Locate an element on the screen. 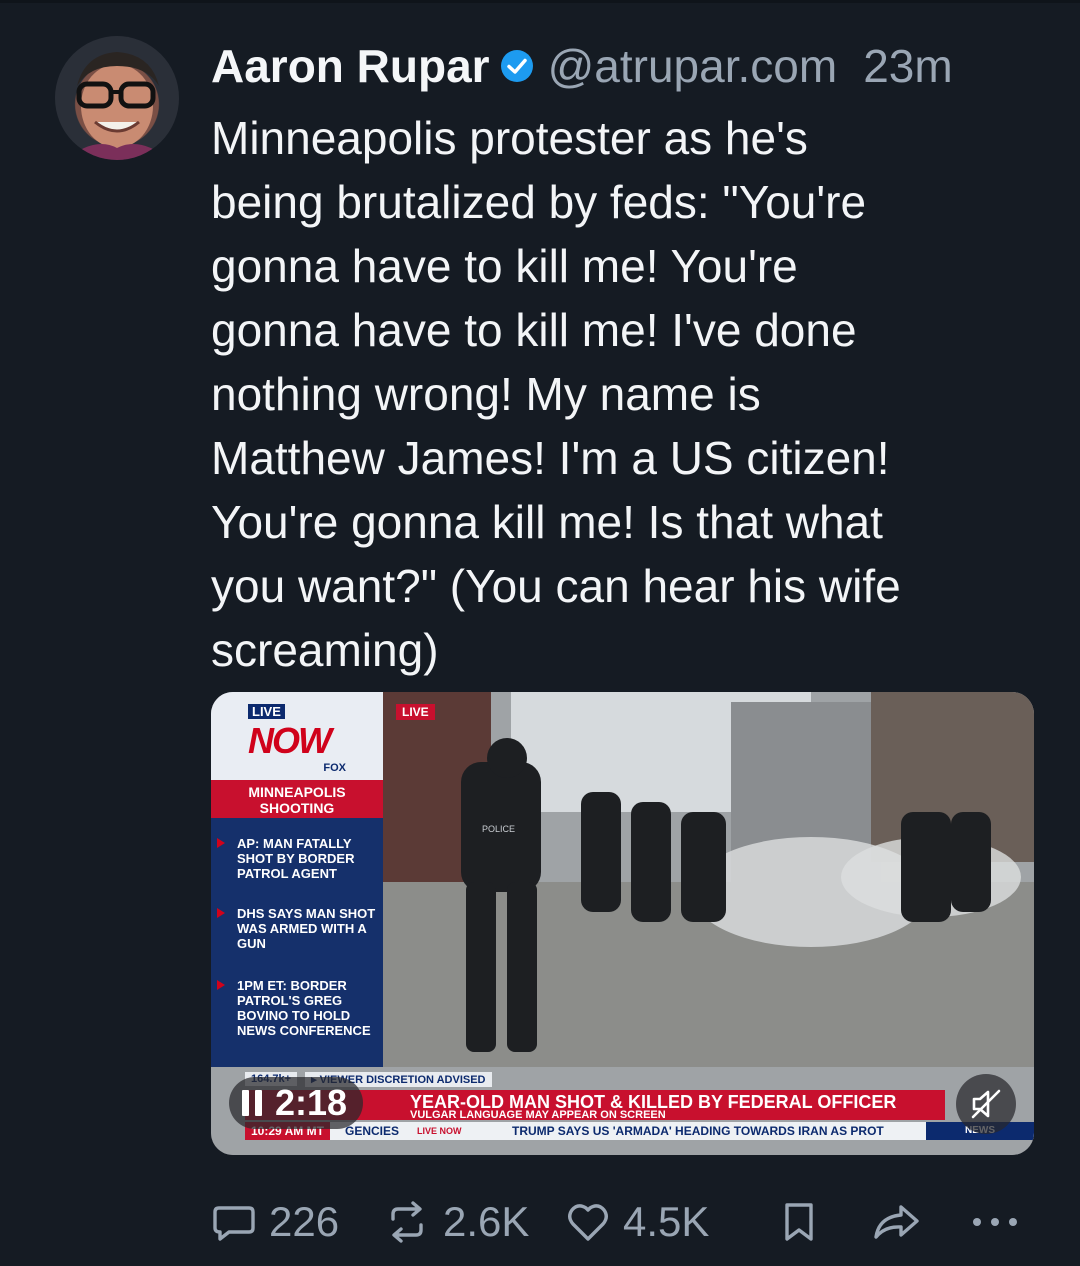 Image resolution: width=1080 pixels, height=1266 pixels. fox-label: FOX is located at coordinates (334, 768).